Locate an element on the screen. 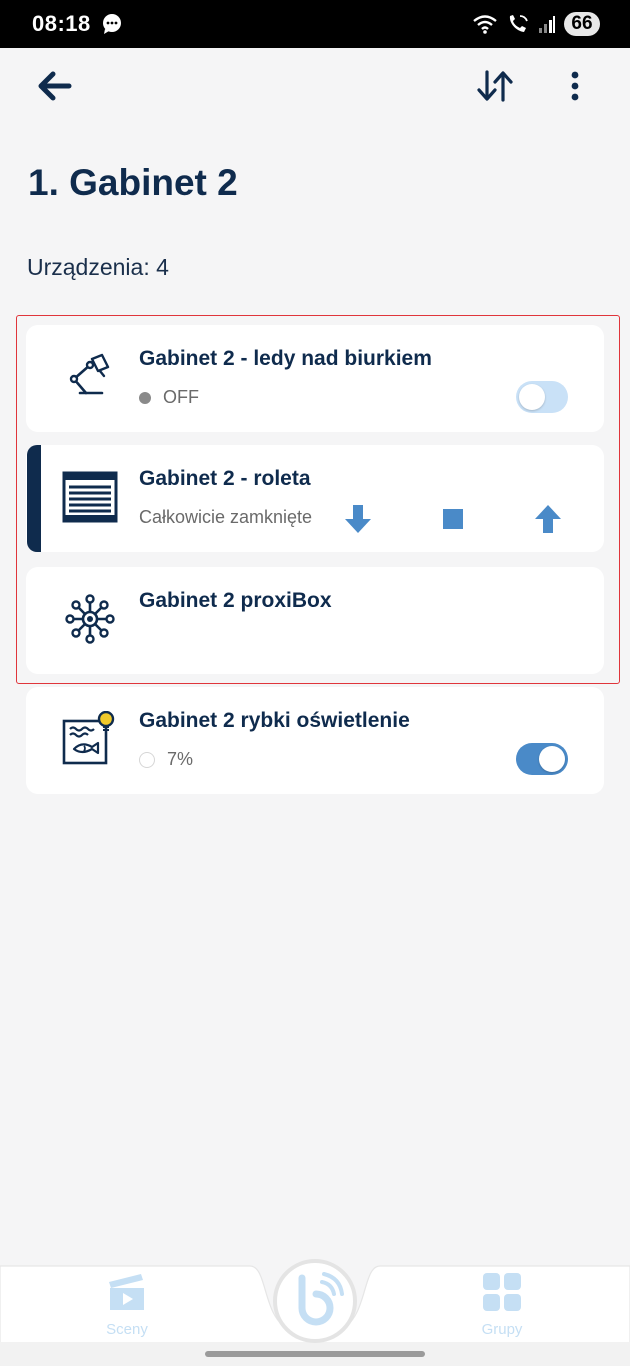 The image size is (630, 1366). device-name: Gabinet 2 rybki oświetlenie is located at coordinates (274, 720).